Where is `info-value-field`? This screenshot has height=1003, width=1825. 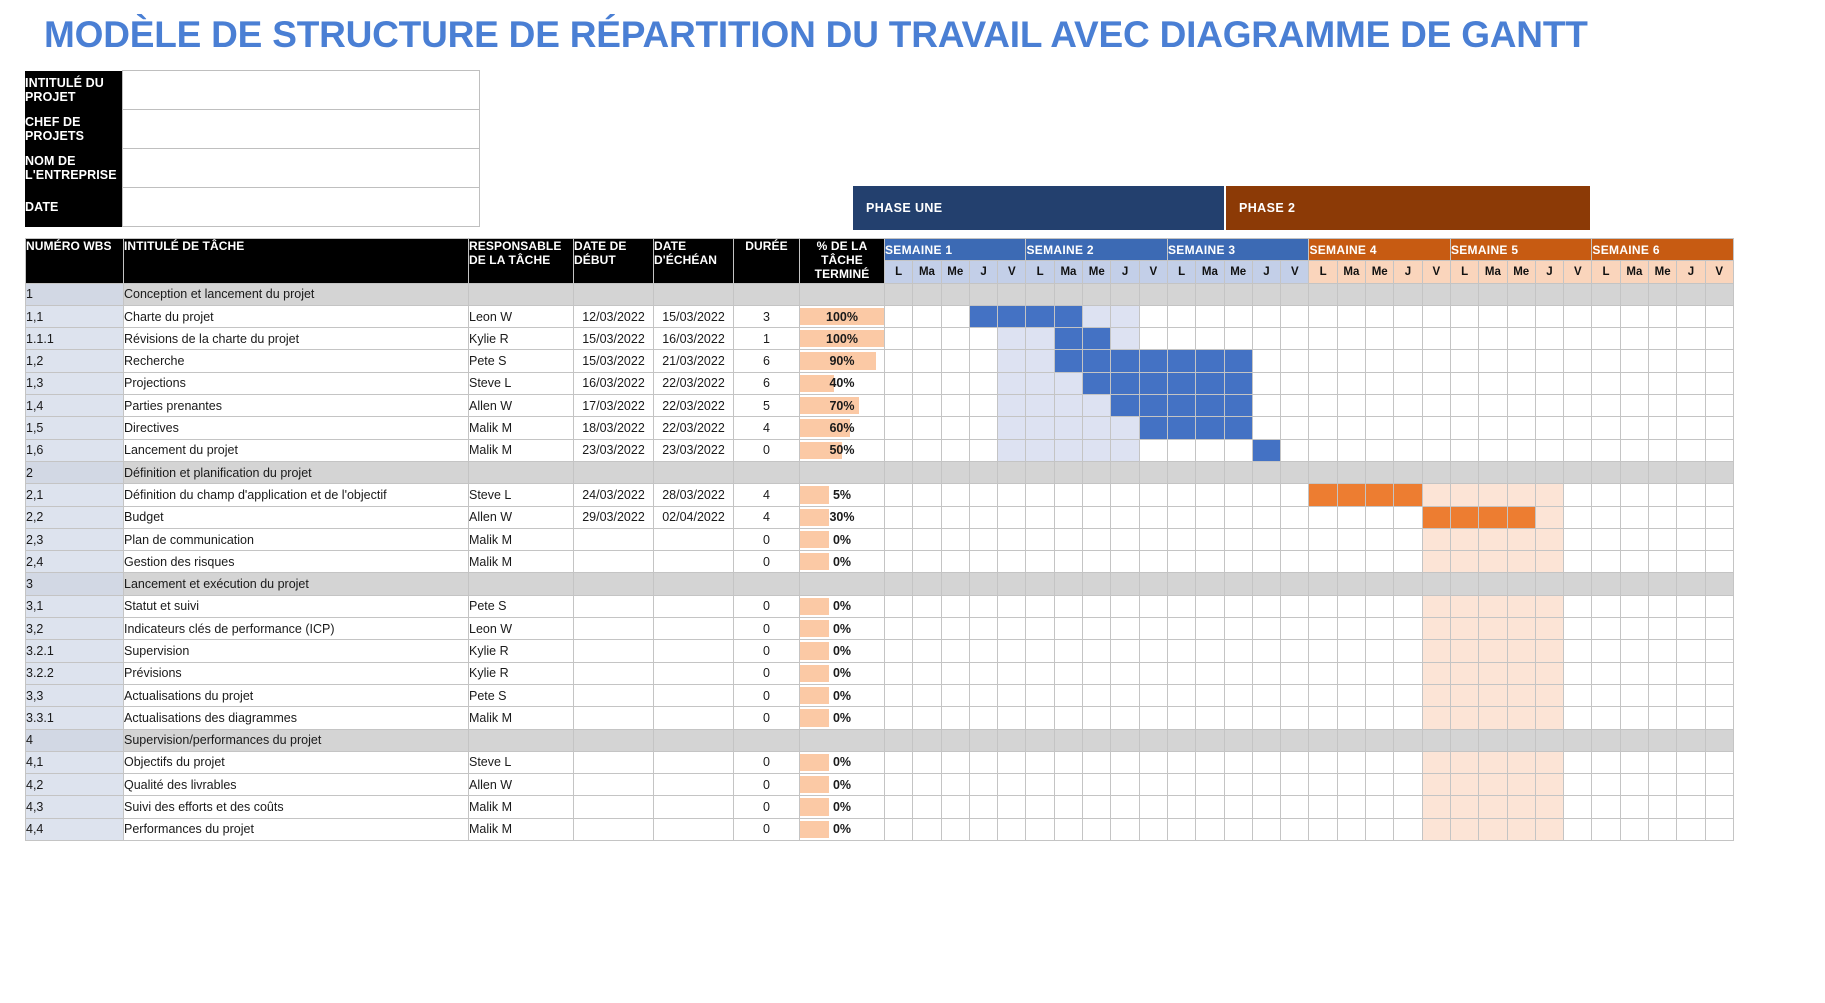 info-value-field is located at coordinates (301, 207).